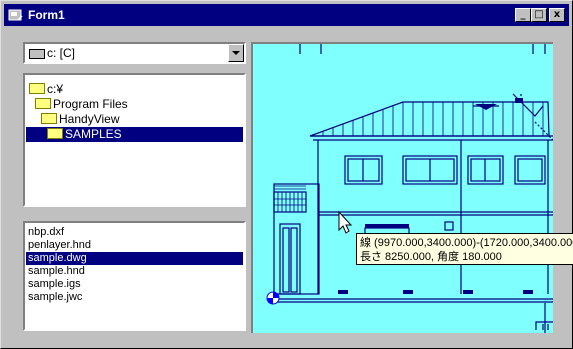 This screenshot has height=349, width=573. What do you see at coordinates (15, 15) in the screenshot?
I see `app-icon` at bounding box center [15, 15].